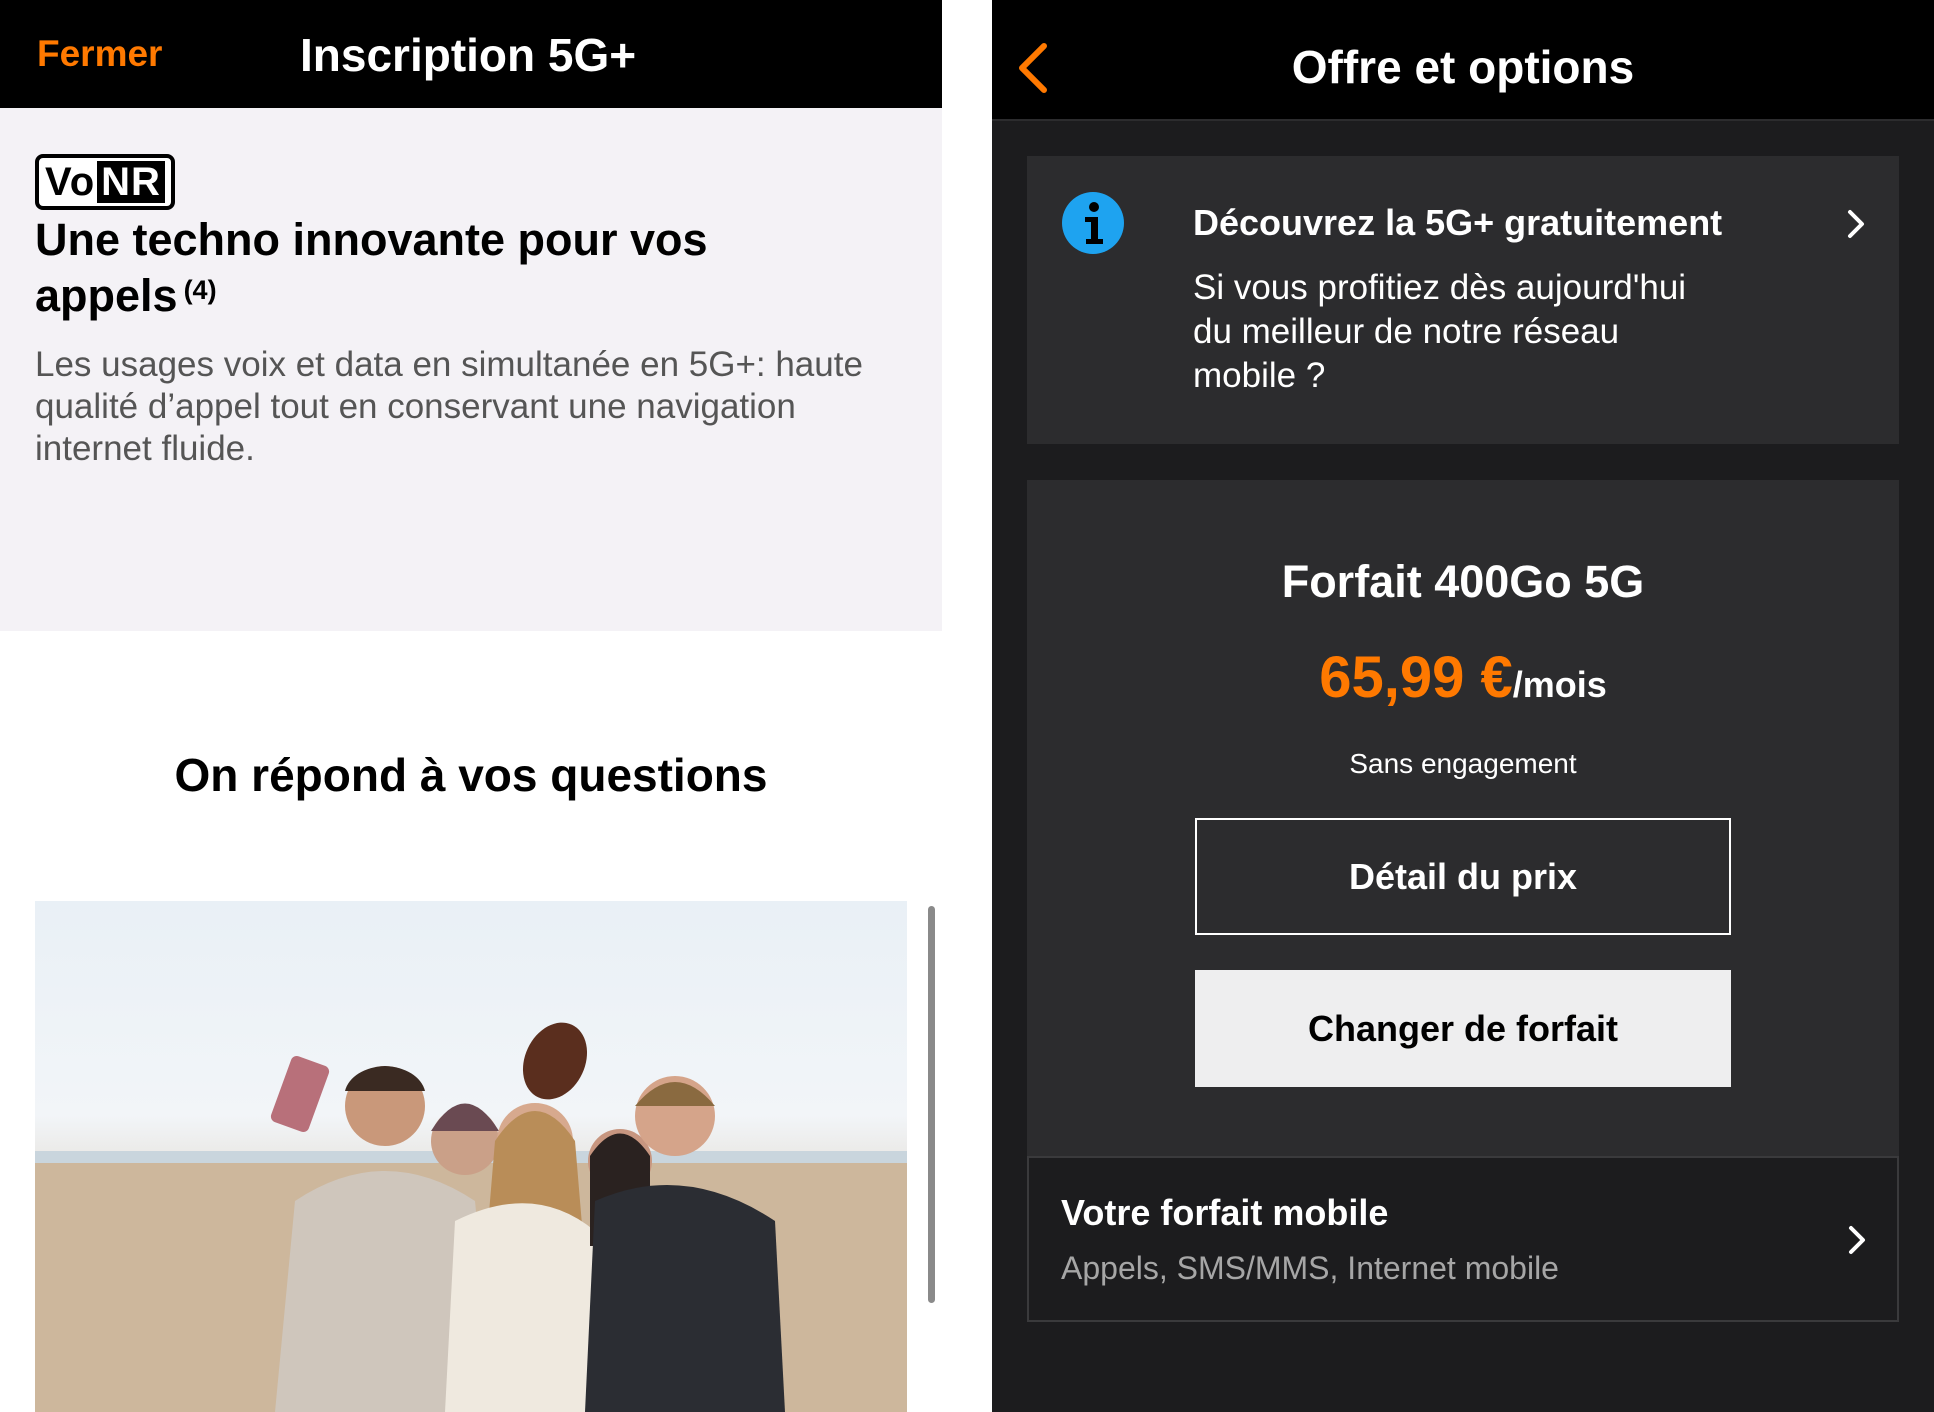 This screenshot has width=1934, height=1412. I want to click on mobile-plan-title: Votre forfait mobile, so click(1225, 1212).